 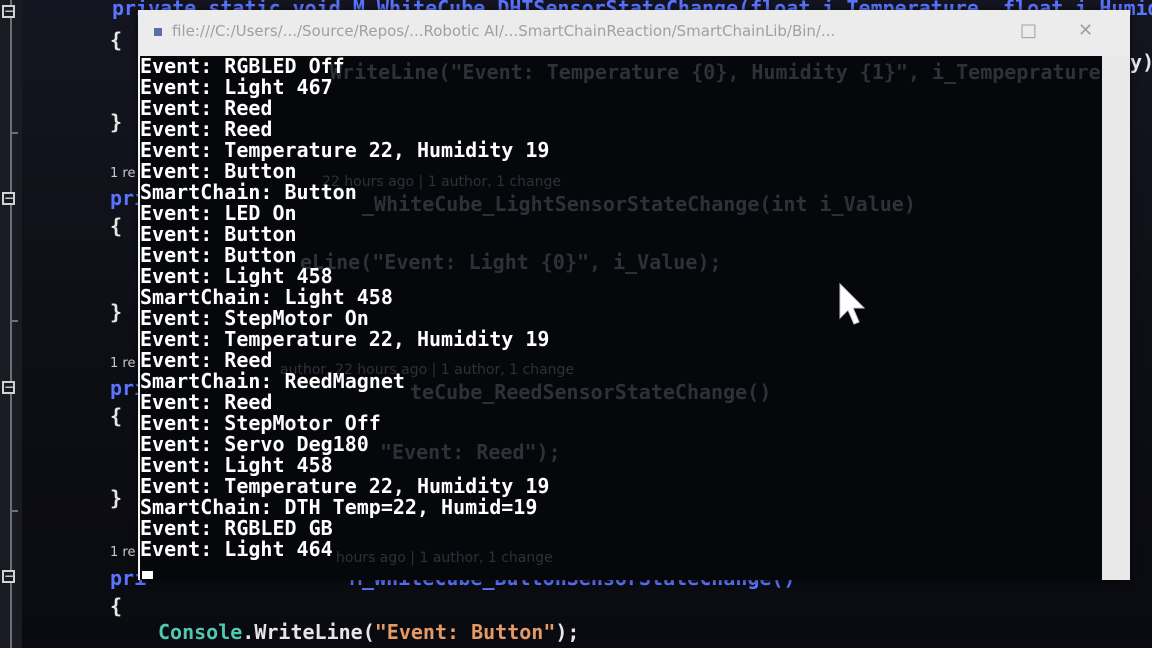 I want to click on console-class-token: Console, so click(x=200, y=632).